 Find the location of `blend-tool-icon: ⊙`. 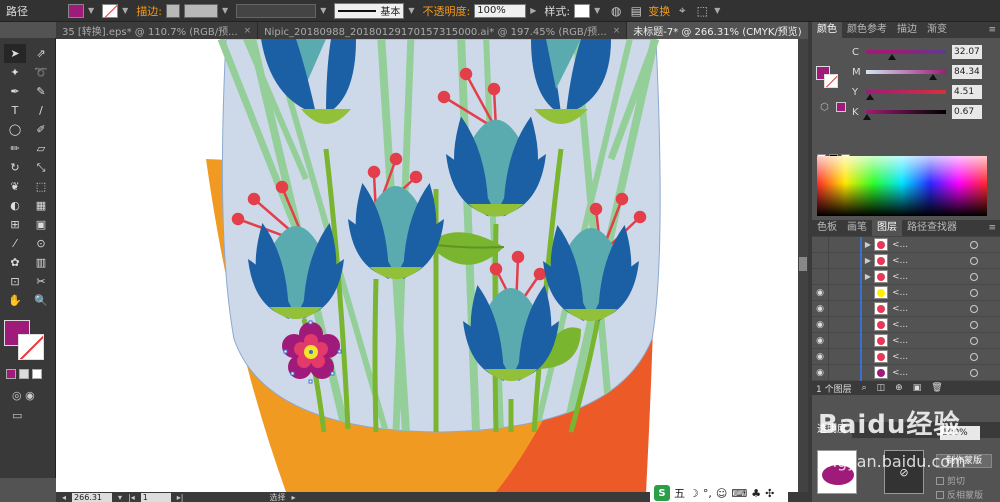

blend-tool-icon: ⊙ is located at coordinates (41, 243).